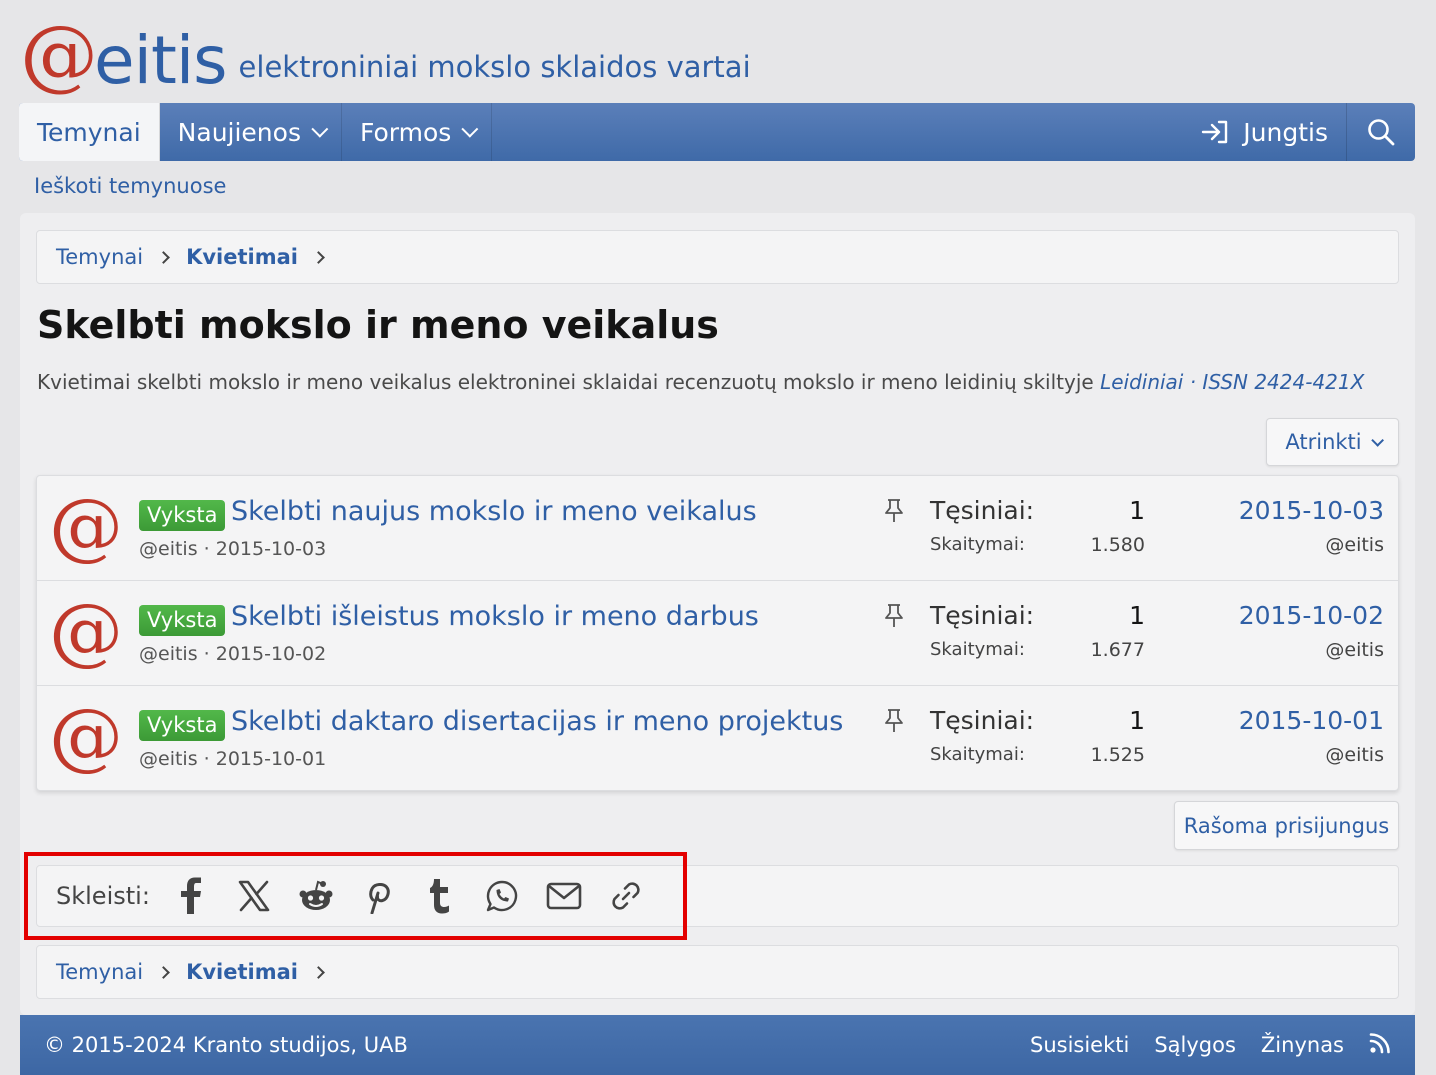 The height and width of the screenshot is (1075, 1436). Describe the element at coordinates (440, 896) in the screenshot. I see `tumblr-icon` at that location.